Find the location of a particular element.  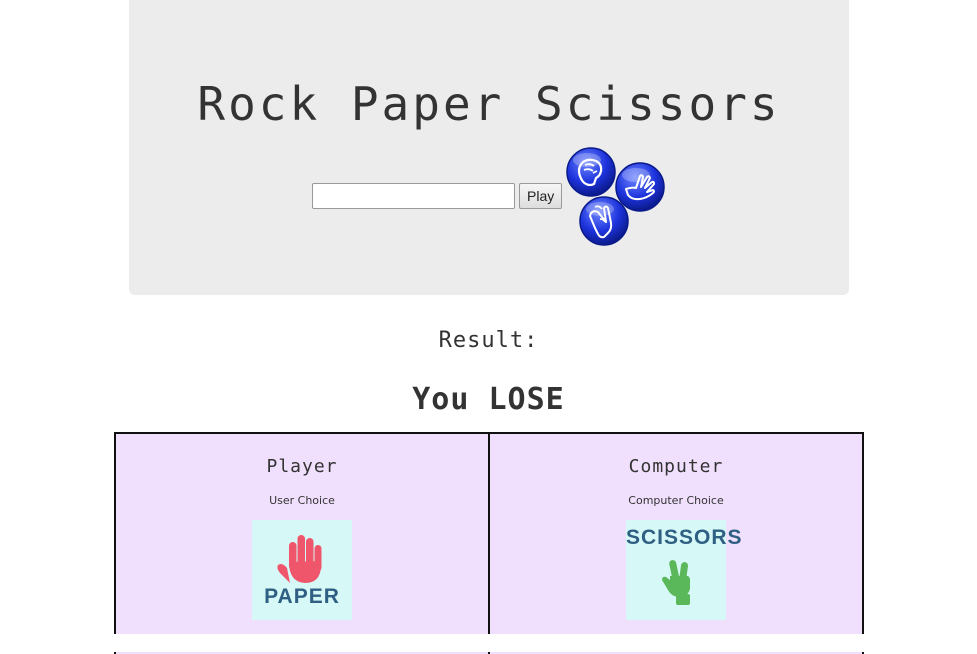

computer-choice-image: SCISSORS is located at coordinates (684, 570).